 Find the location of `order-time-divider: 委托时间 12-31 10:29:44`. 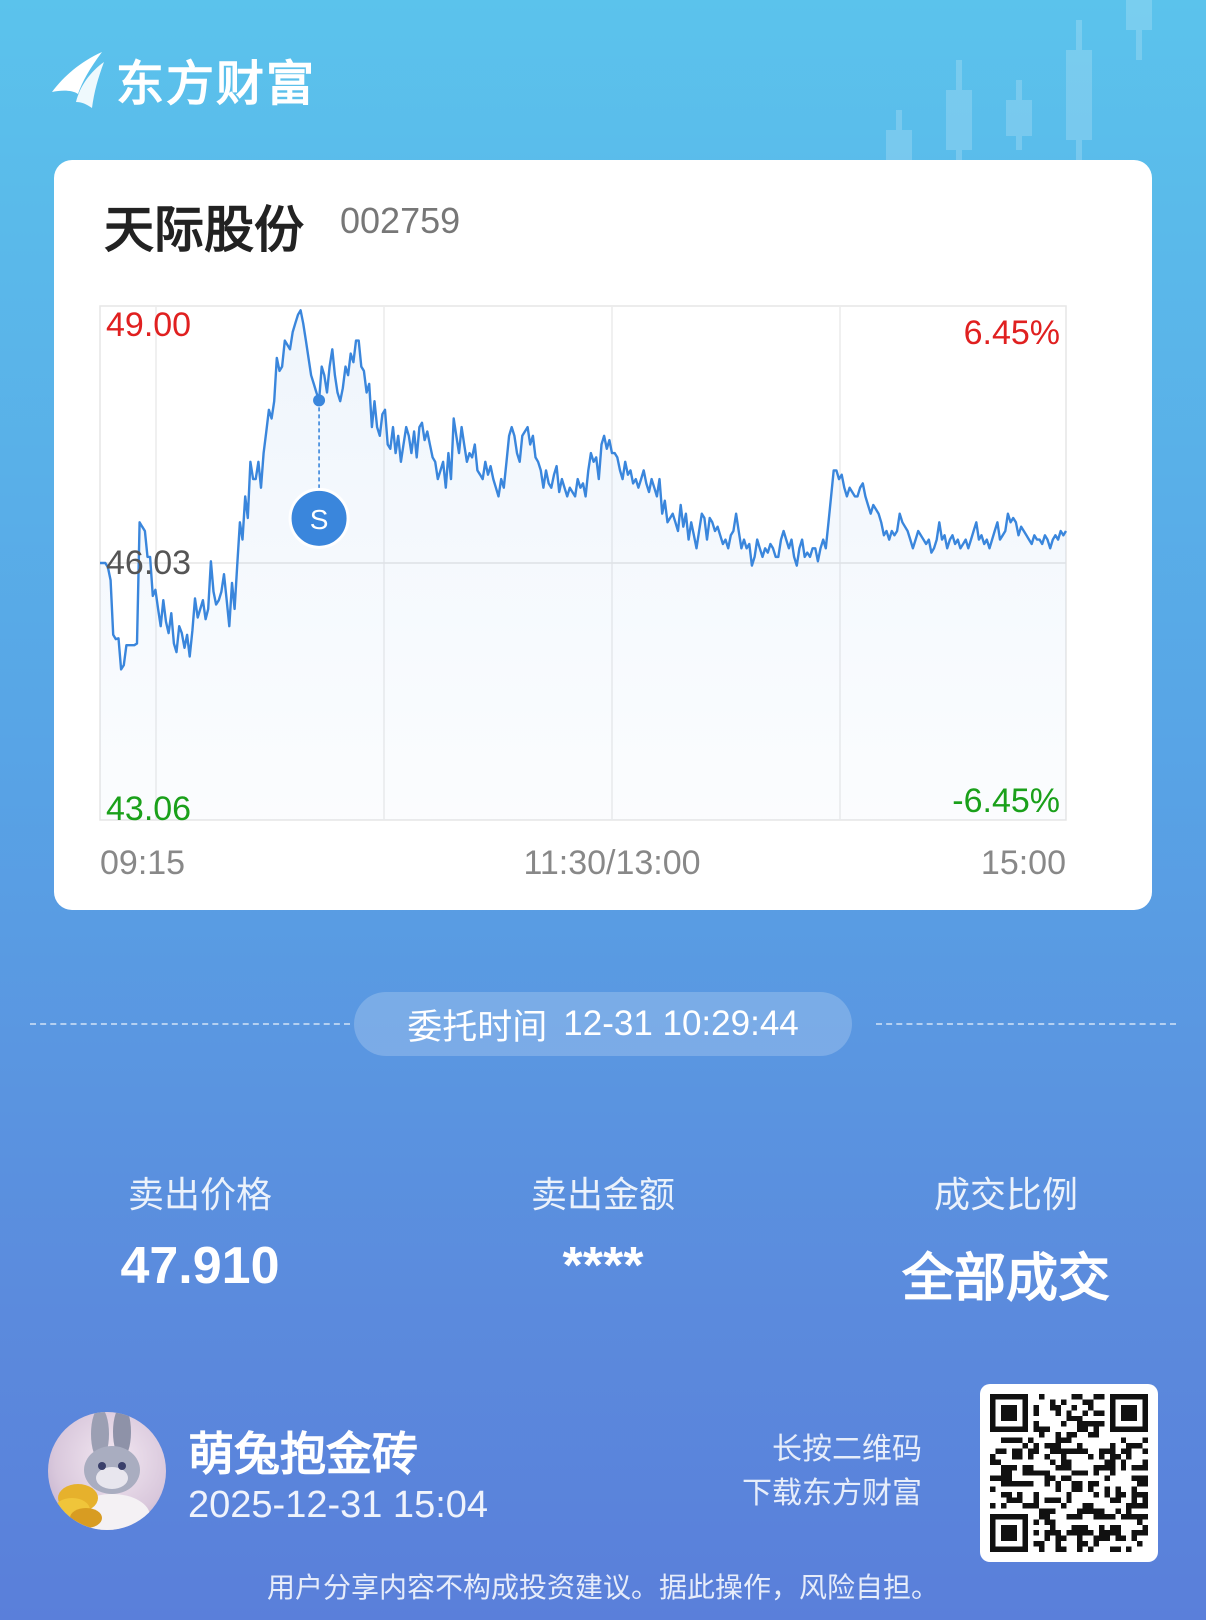

order-time-divider: 委托时间 12-31 10:29:44 is located at coordinates (603, 1024).